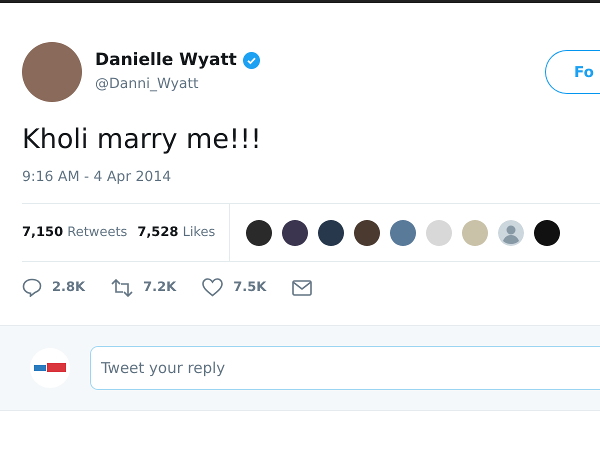 The height and width of the screenshot is (450, 600). What do you see at coordinates (176, 232) in the screenshot?
I see `stat-count: 7,528 Likes` at bounding box center [176, 232].